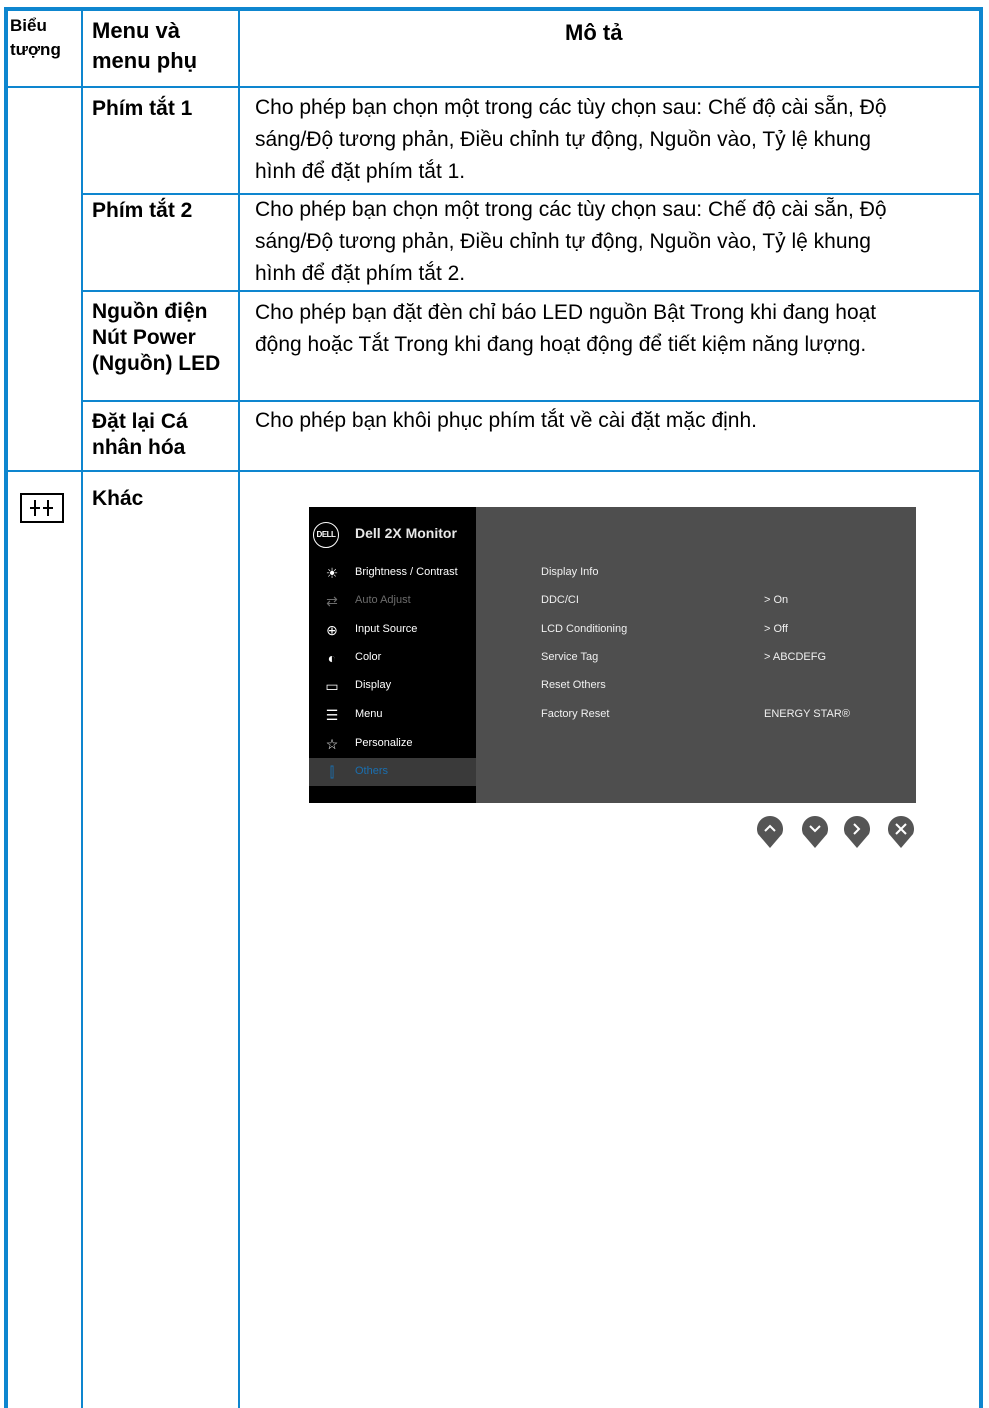 The width and height of the screenshot is (989, 1408). Describe the element at coordinates (594, 32) in the screenshot. I see `header-desc-col: Mô tả` at that location.